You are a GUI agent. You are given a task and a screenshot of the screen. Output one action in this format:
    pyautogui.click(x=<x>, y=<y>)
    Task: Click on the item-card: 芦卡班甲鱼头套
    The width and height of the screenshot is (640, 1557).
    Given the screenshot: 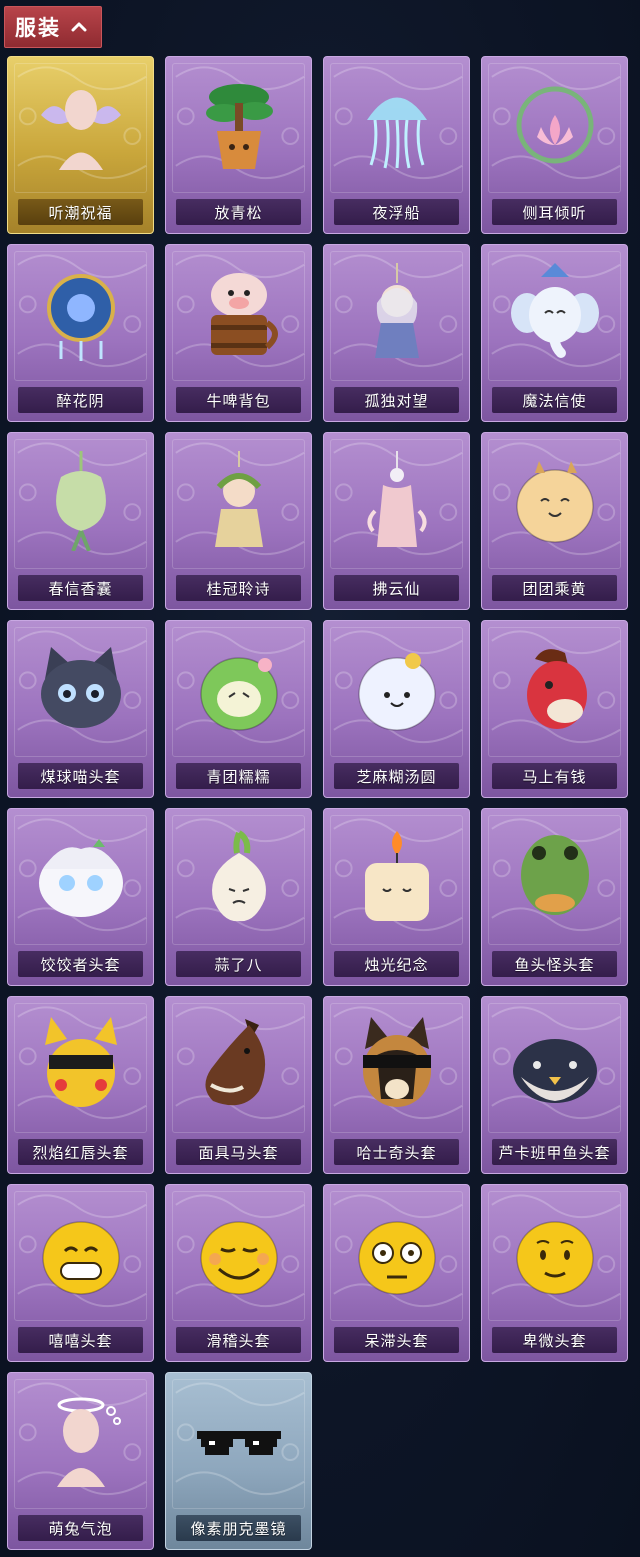 What is the action you would take?
    pyautogui.click(x=554, y=1085)
    